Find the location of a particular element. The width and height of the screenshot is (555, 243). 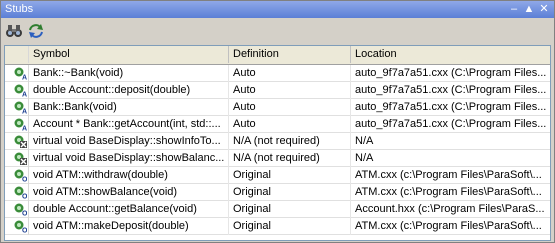

pin-icon: ▲ is located at coordinates (529, 9).